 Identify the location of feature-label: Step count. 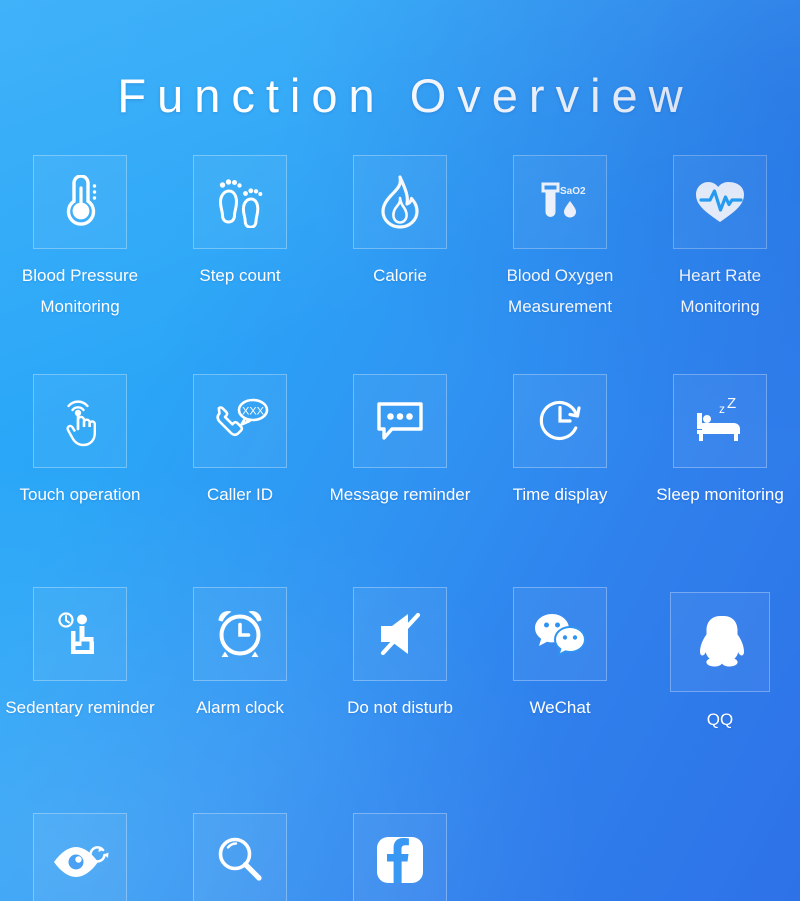
(240, 275).